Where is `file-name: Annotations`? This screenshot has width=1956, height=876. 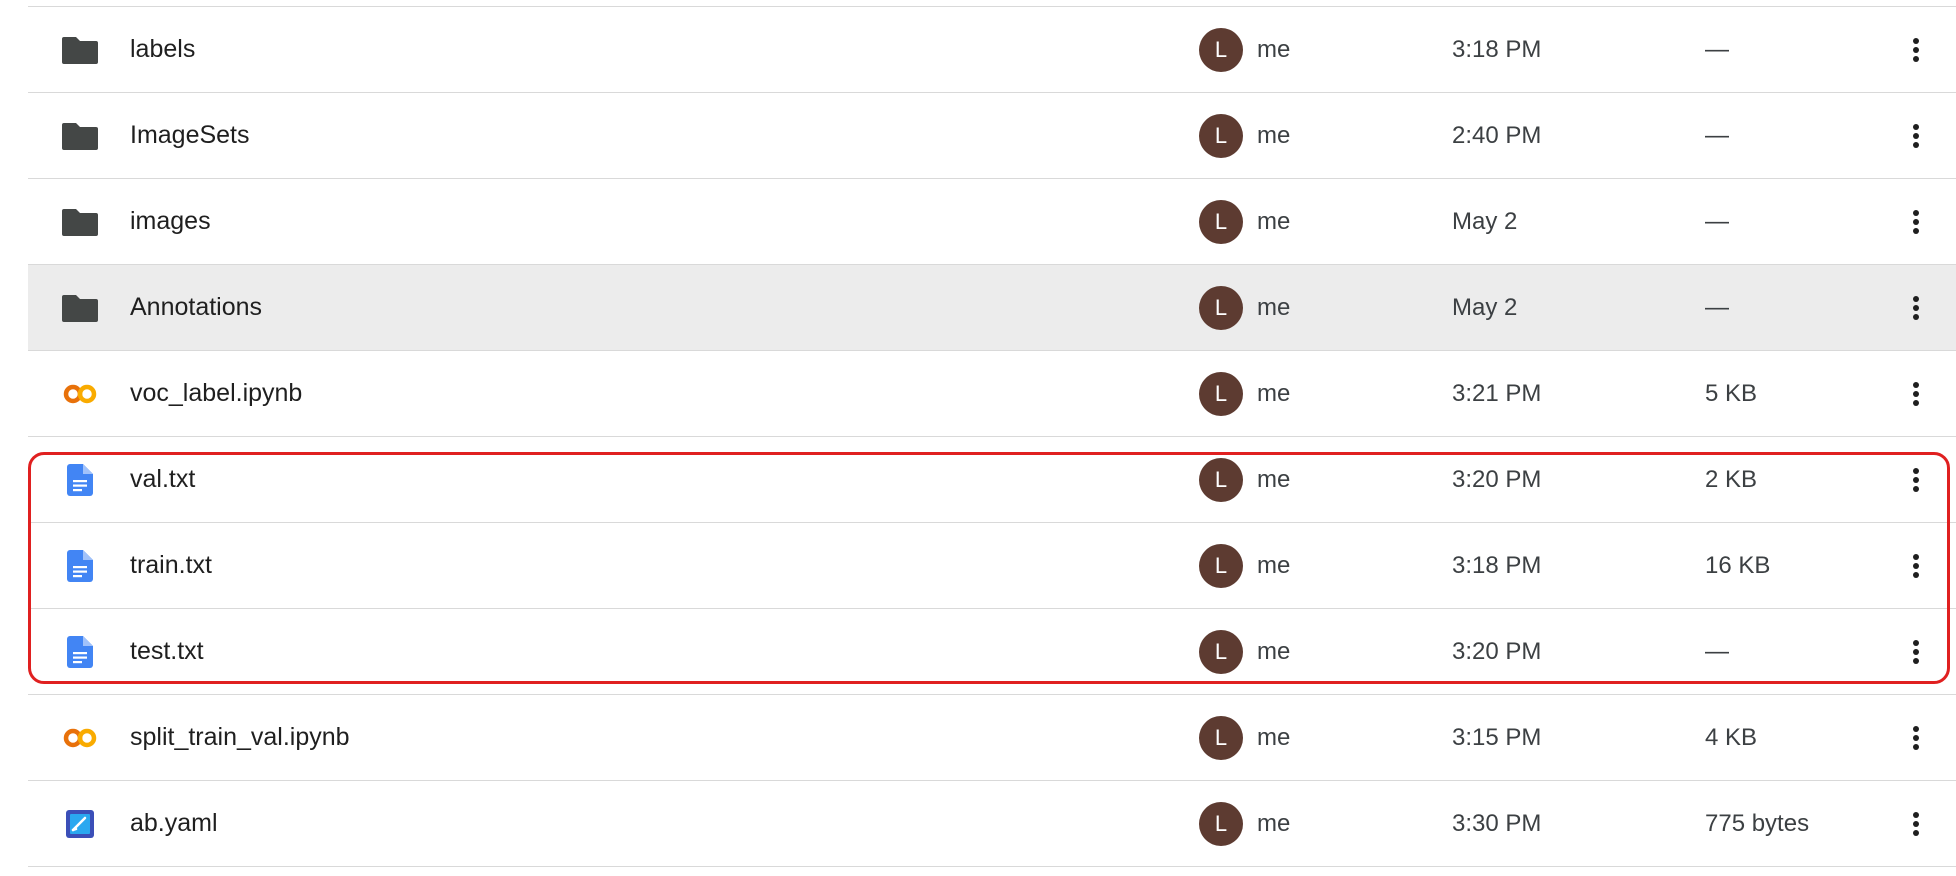
file-name: Annotations is located at coordinates (196, 307).